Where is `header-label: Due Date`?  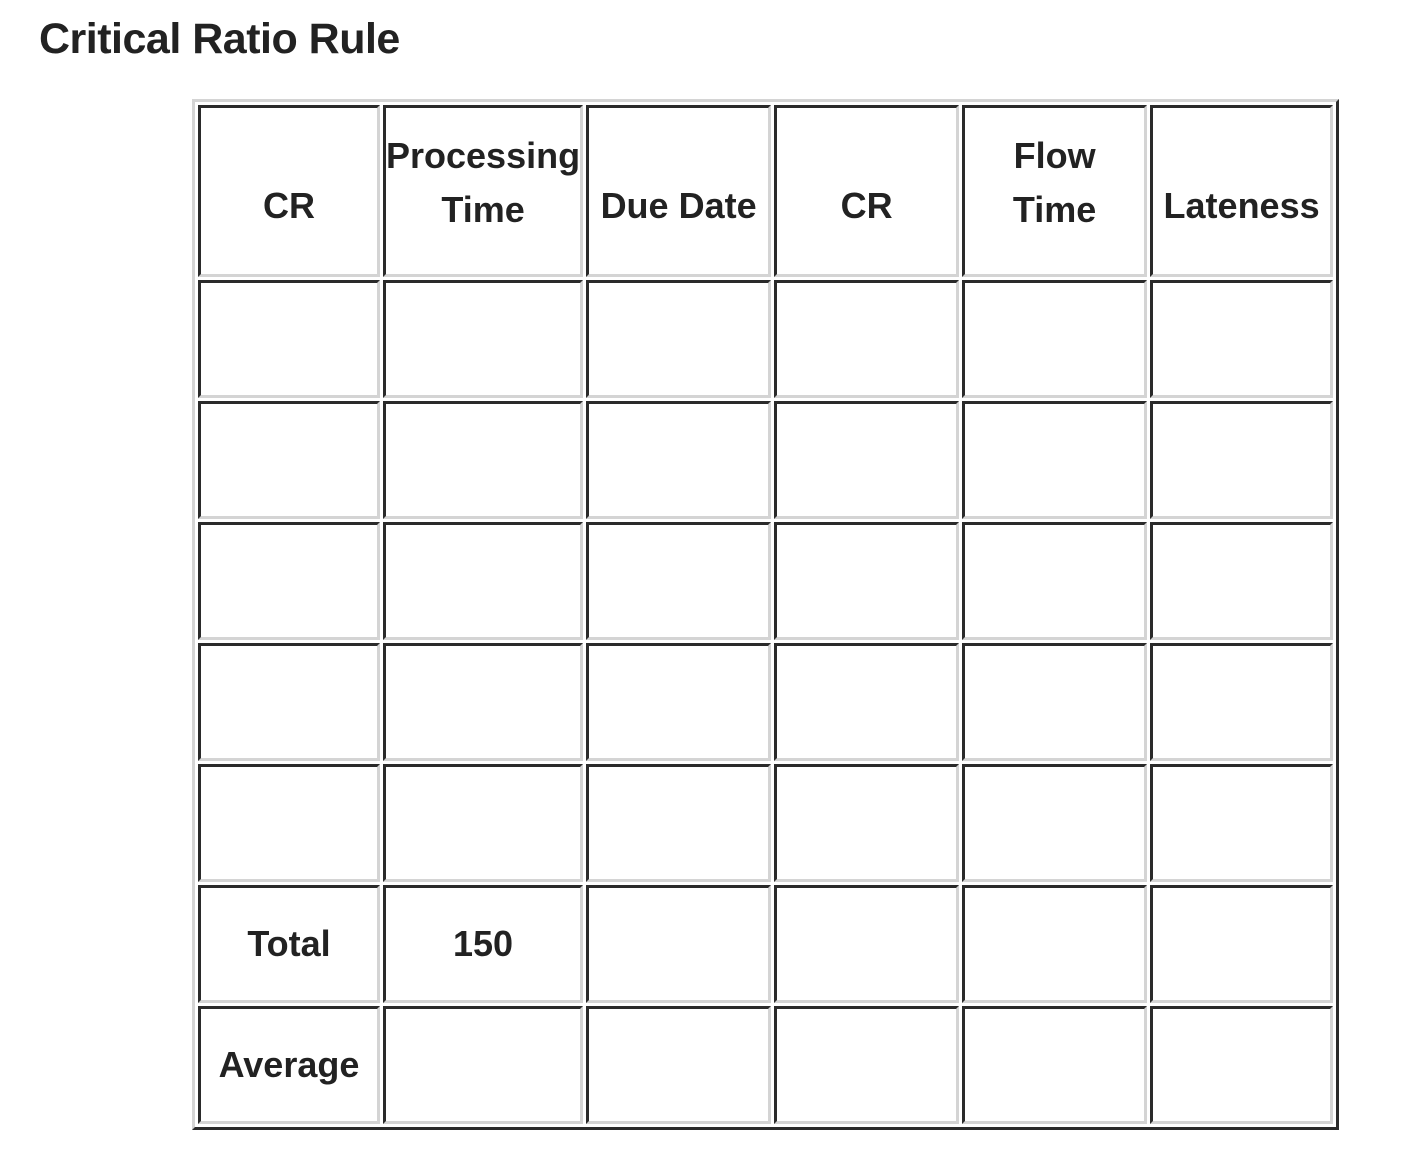
header-label: Due Date is located at coordinates (678, 205).